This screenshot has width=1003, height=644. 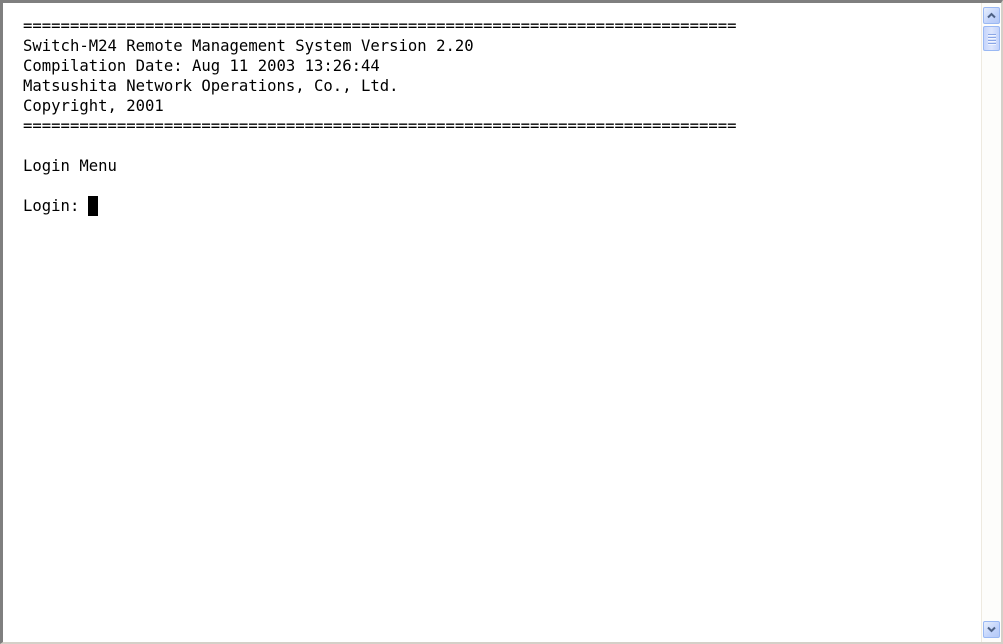 I want to click on scroll-down-button, so click(x=991, y=629).